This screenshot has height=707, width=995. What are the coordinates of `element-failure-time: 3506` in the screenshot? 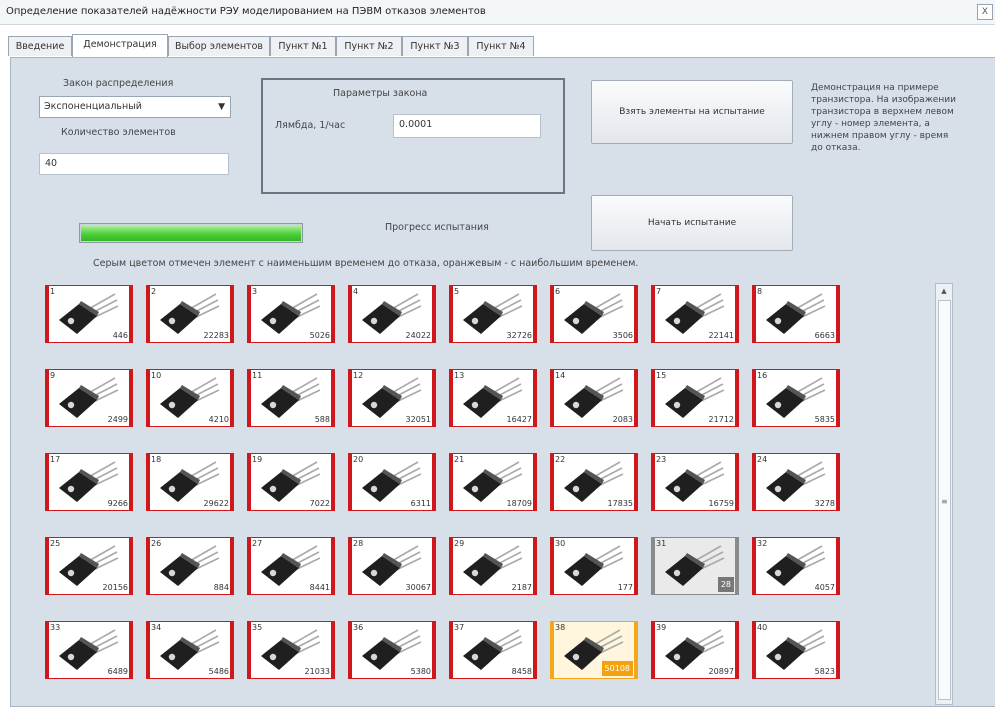 It's located at (622, 335).